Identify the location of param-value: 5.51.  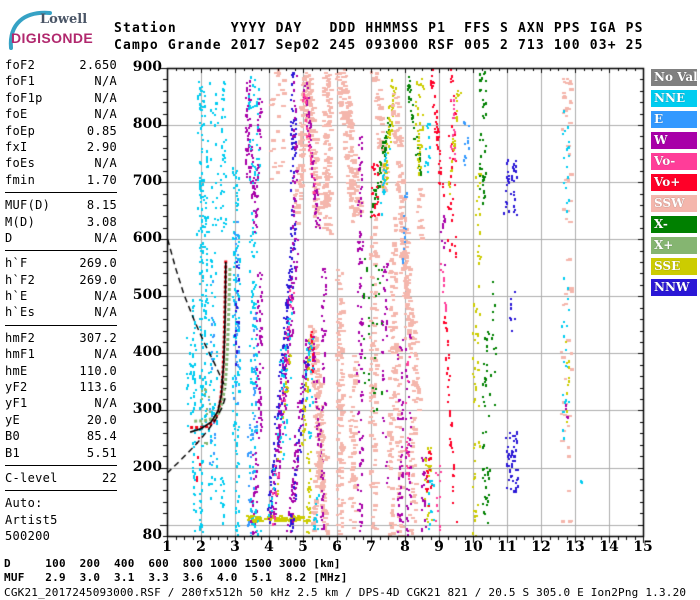
(101, 452).